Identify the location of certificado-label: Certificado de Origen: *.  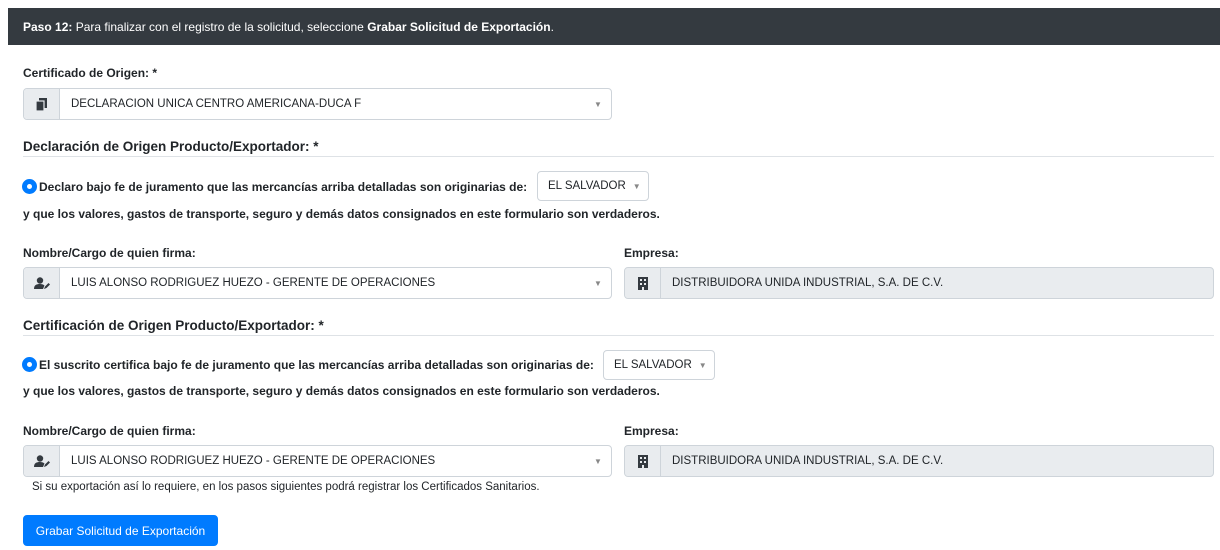
(90, 73).